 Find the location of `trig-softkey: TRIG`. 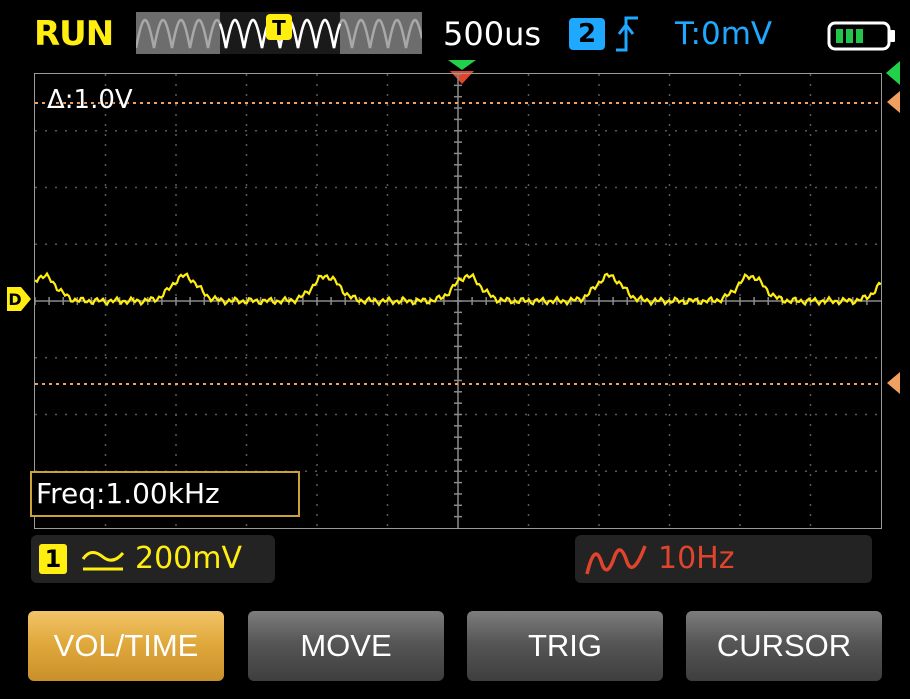

trig-softkey: TRIG is located at coordinates (565, 646).